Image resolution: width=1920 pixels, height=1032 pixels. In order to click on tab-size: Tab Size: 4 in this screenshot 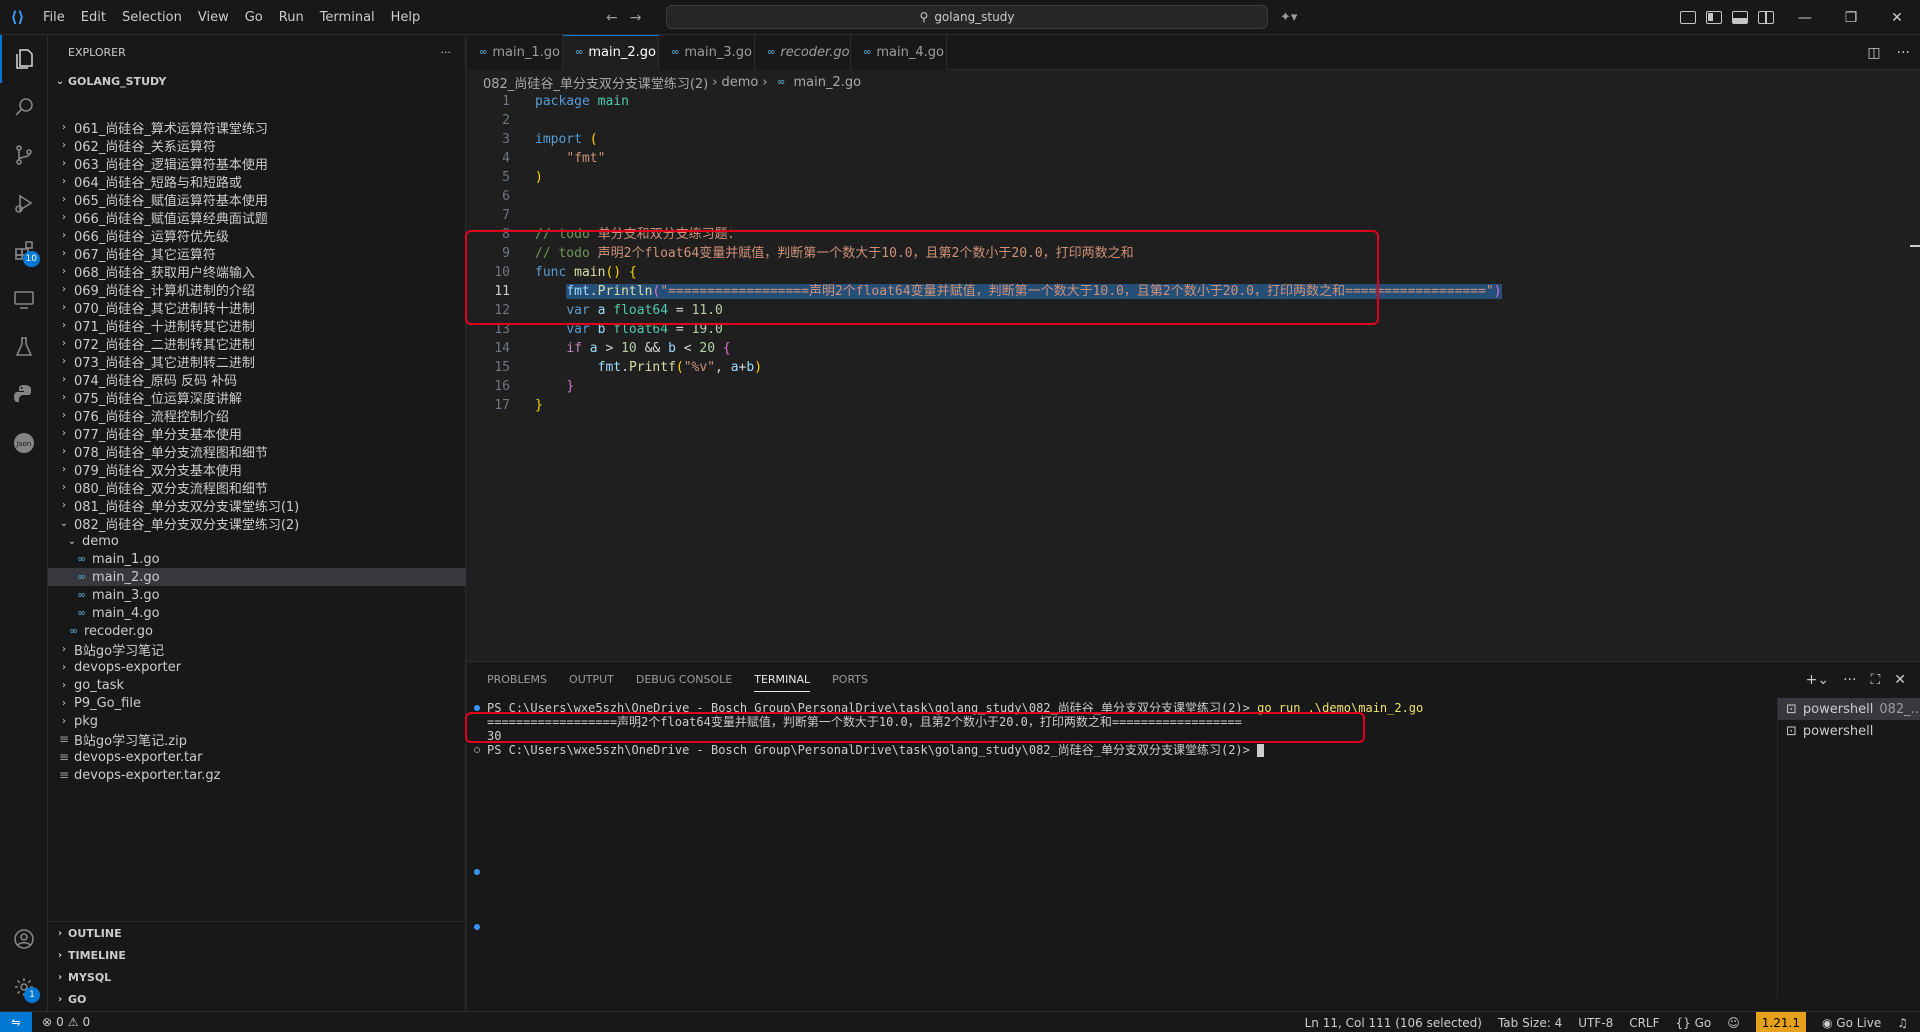, I will do `click(1530, 1023)`.